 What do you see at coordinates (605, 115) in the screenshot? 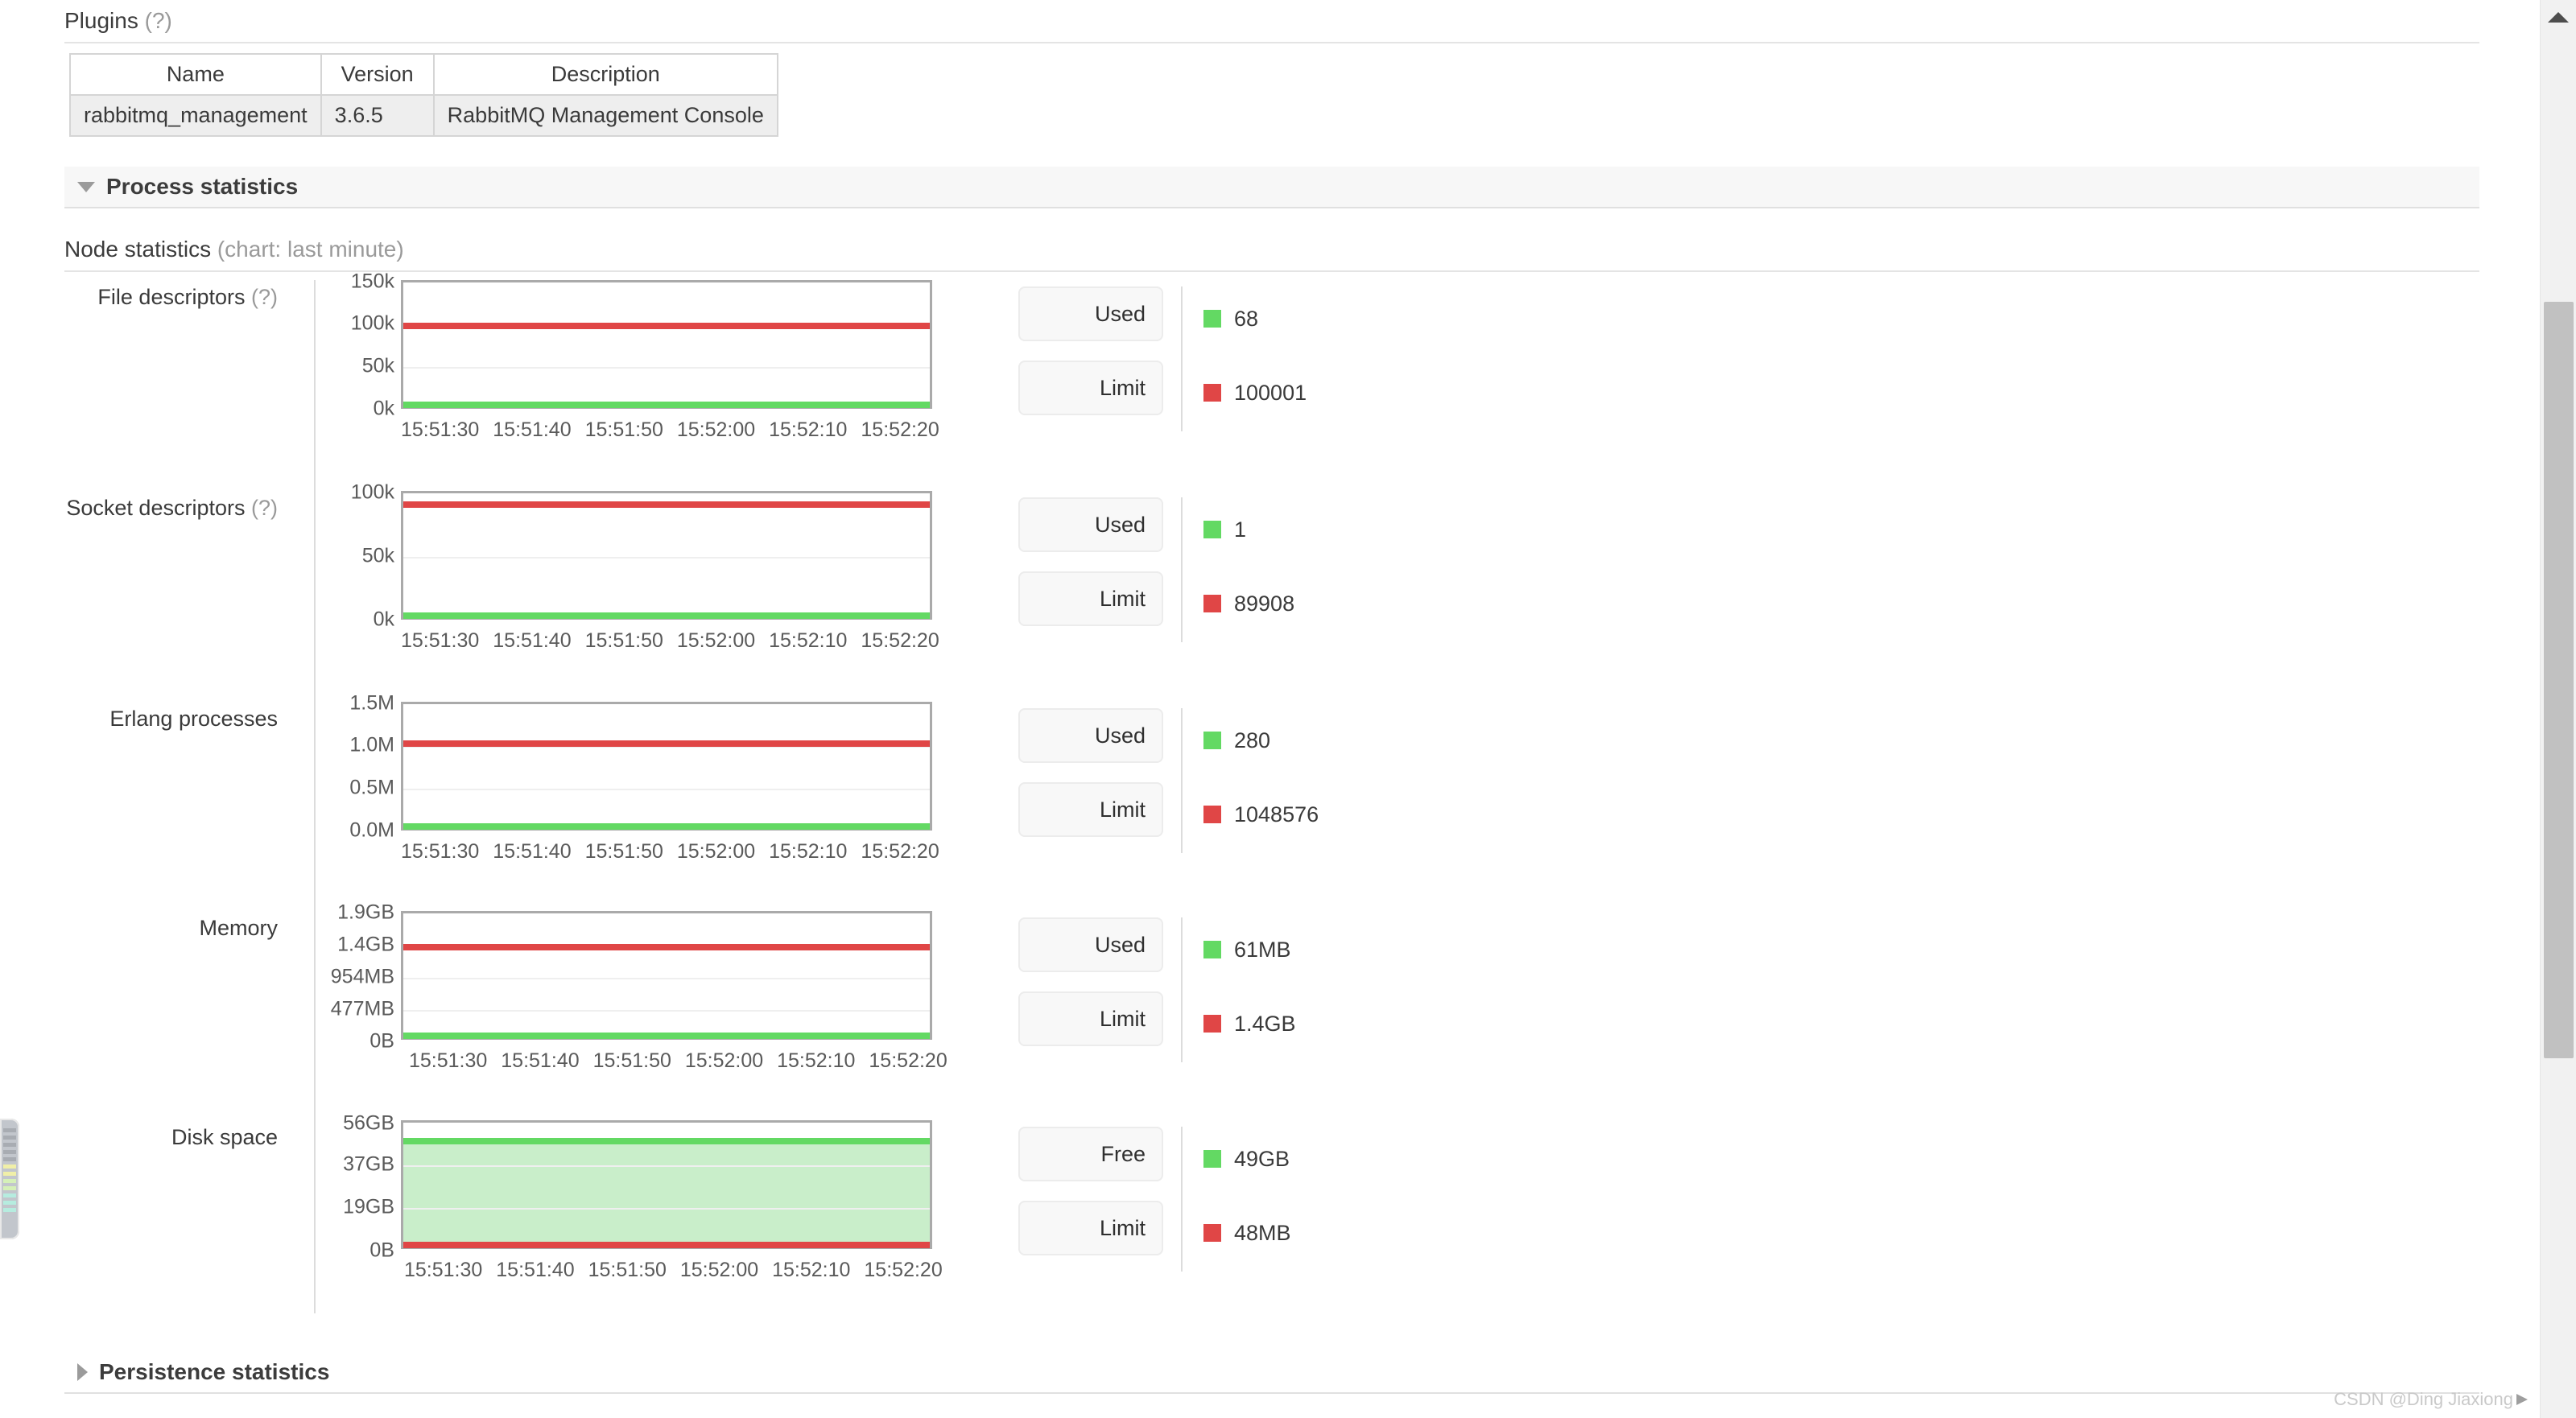
I see `cell-plugin-description: RabbitMQ Management Console` at bounding box center [605, 115].